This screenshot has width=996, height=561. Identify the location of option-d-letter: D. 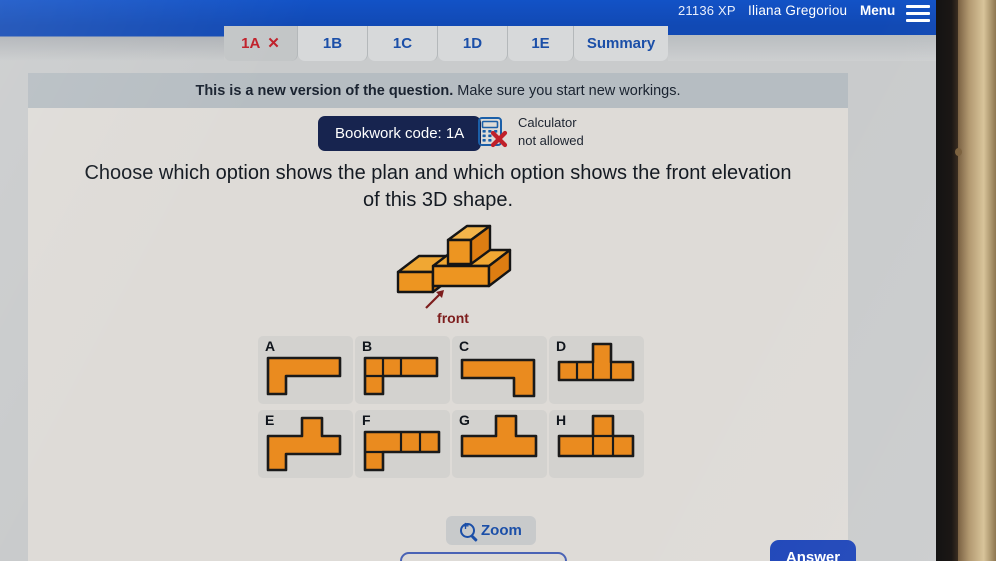
(561, 346).